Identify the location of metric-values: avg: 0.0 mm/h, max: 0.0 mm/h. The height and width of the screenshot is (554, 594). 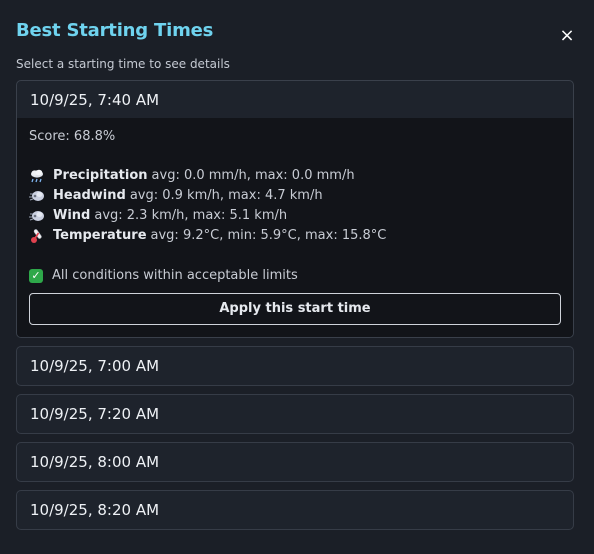
(253, 175).